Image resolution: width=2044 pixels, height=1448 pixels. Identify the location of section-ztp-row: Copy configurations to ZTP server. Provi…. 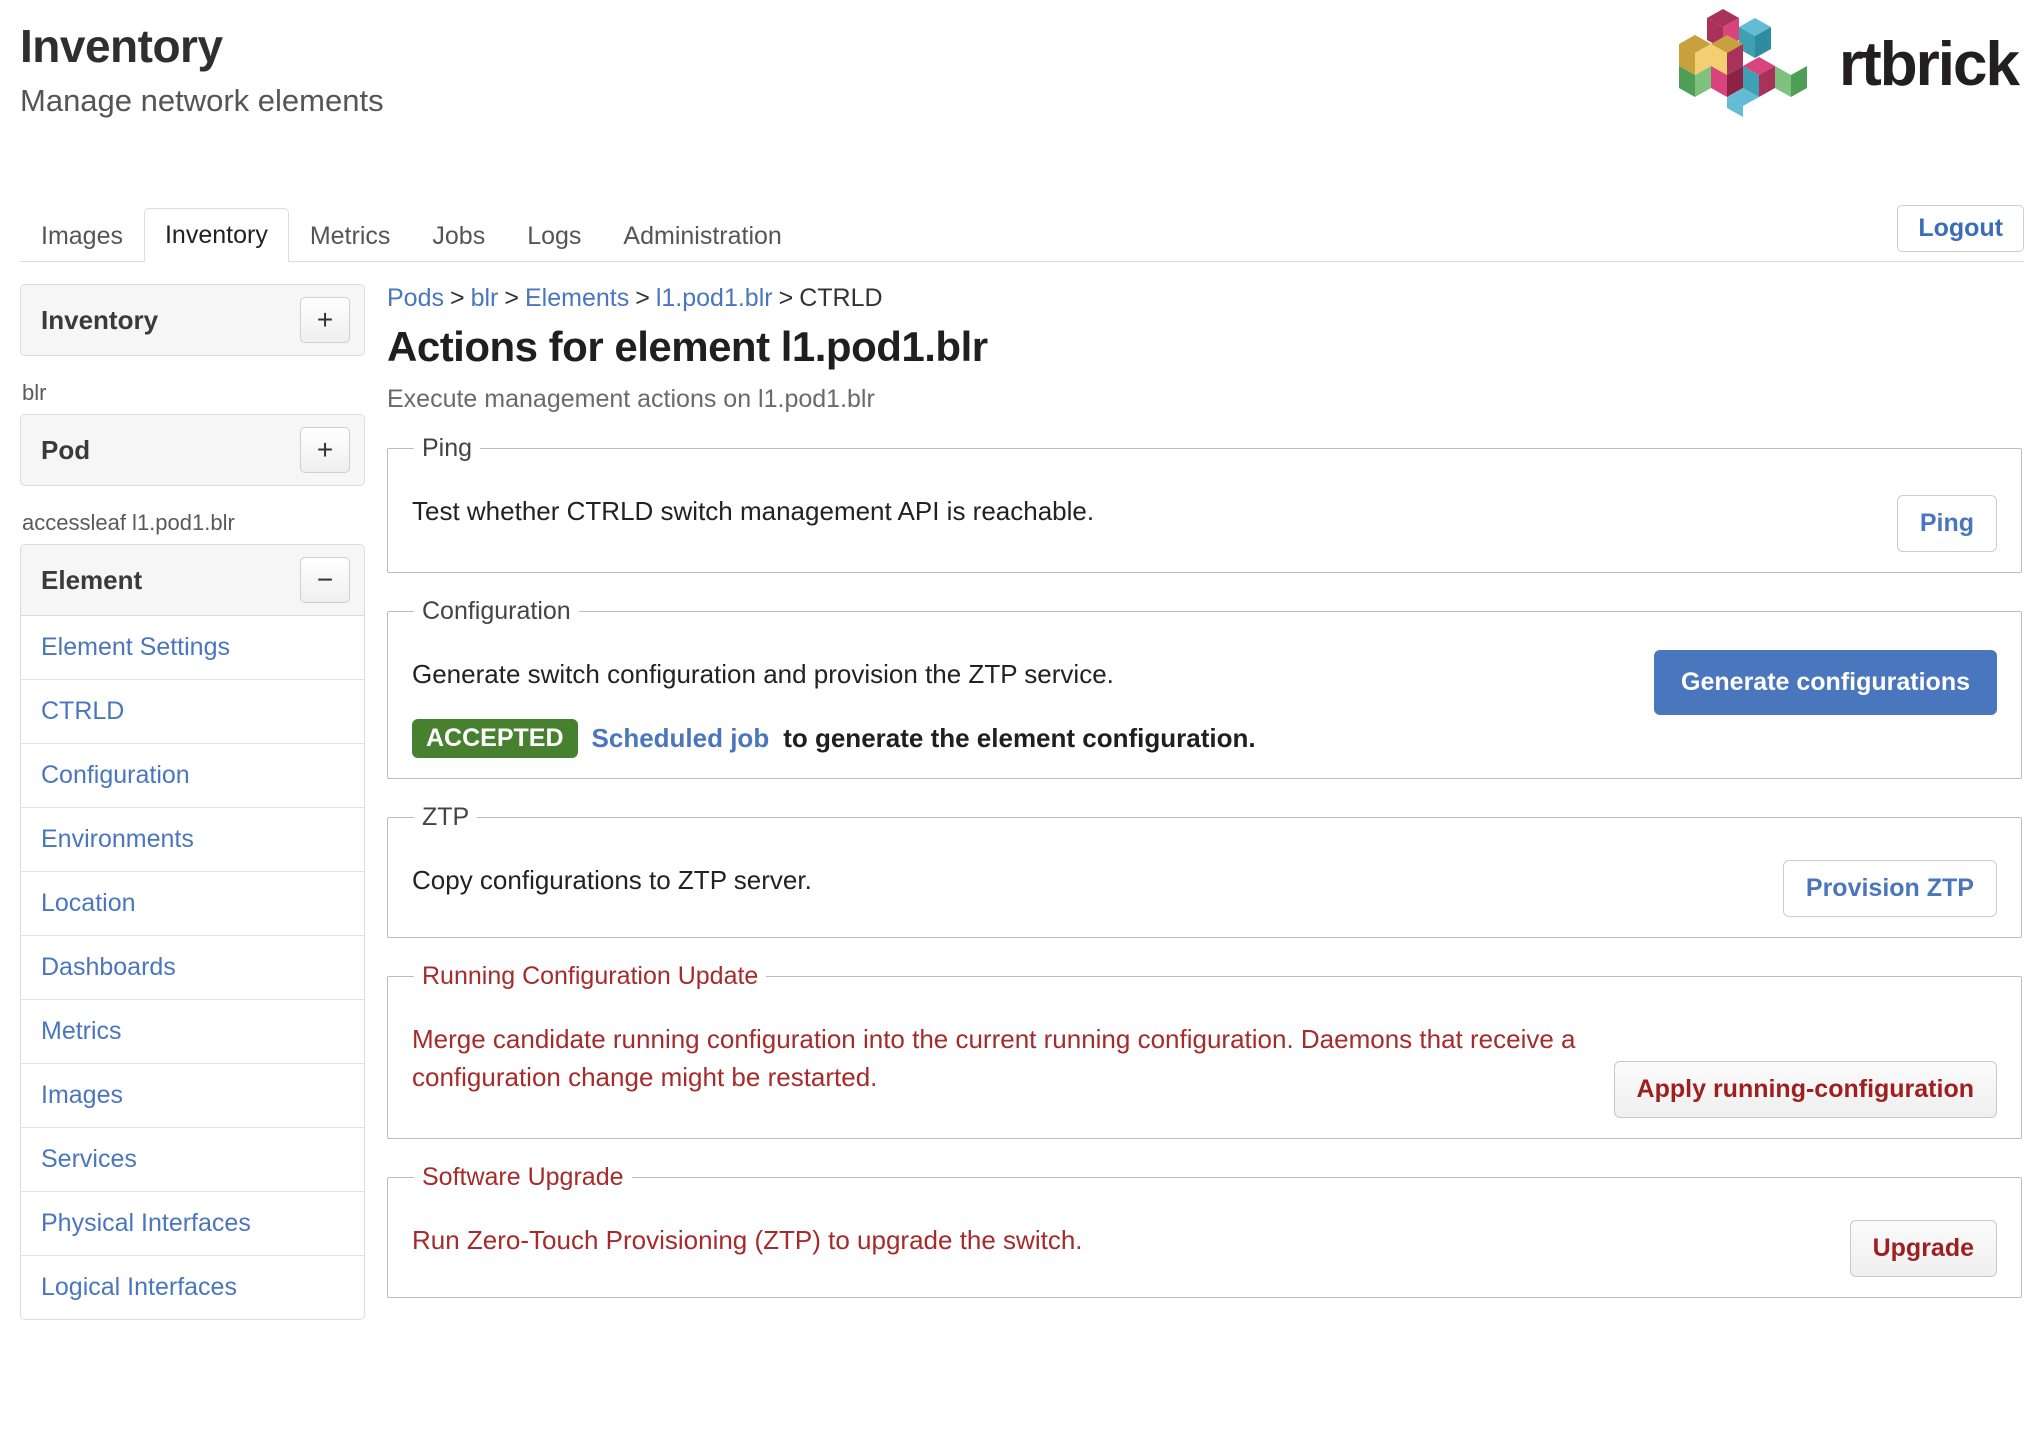
(1204, 882).